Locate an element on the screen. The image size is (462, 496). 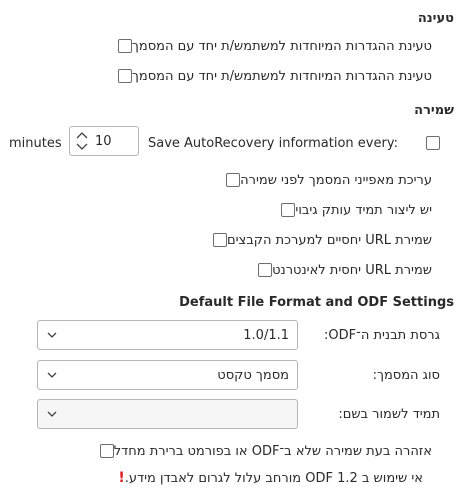
checkbox-label: שמירת URL יחסיים למערכת הקבצים is located at coordinates (329, 240).